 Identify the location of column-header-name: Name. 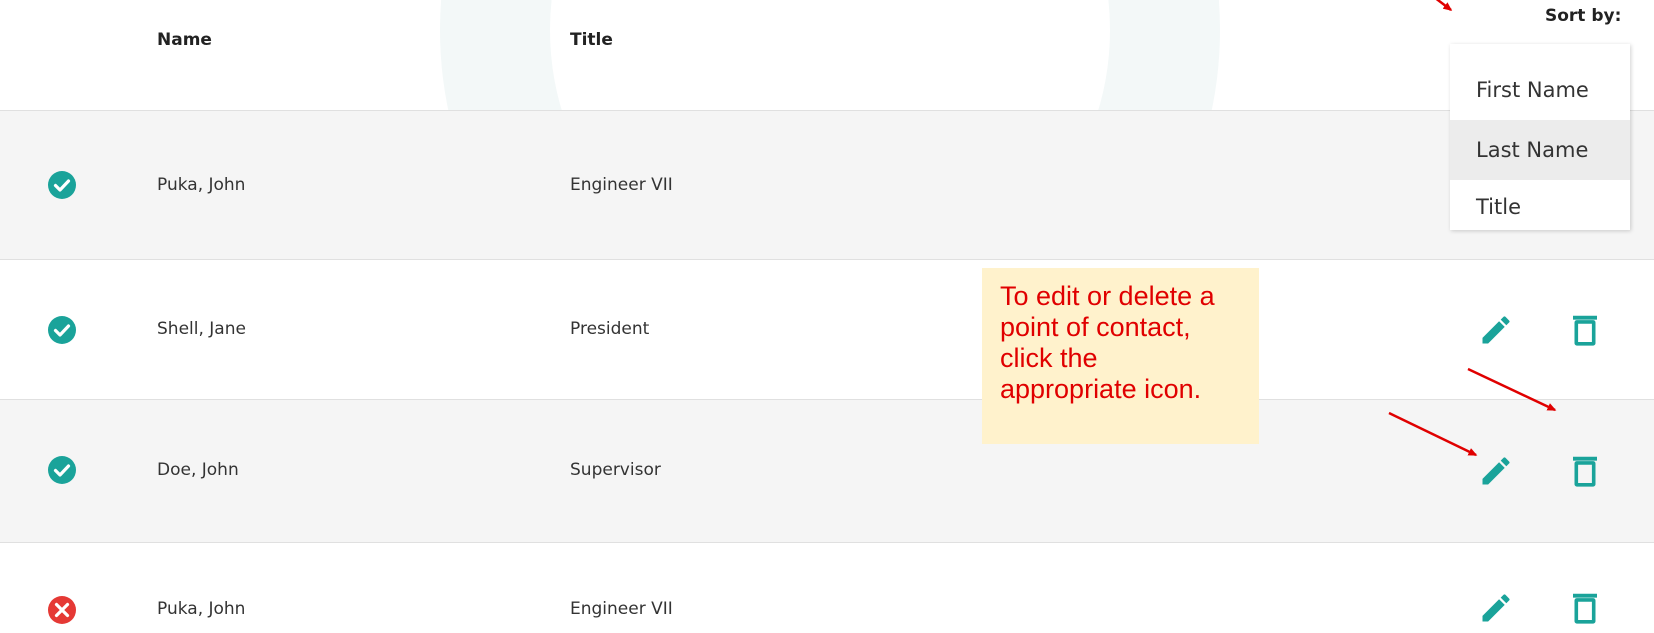
(184, 40).